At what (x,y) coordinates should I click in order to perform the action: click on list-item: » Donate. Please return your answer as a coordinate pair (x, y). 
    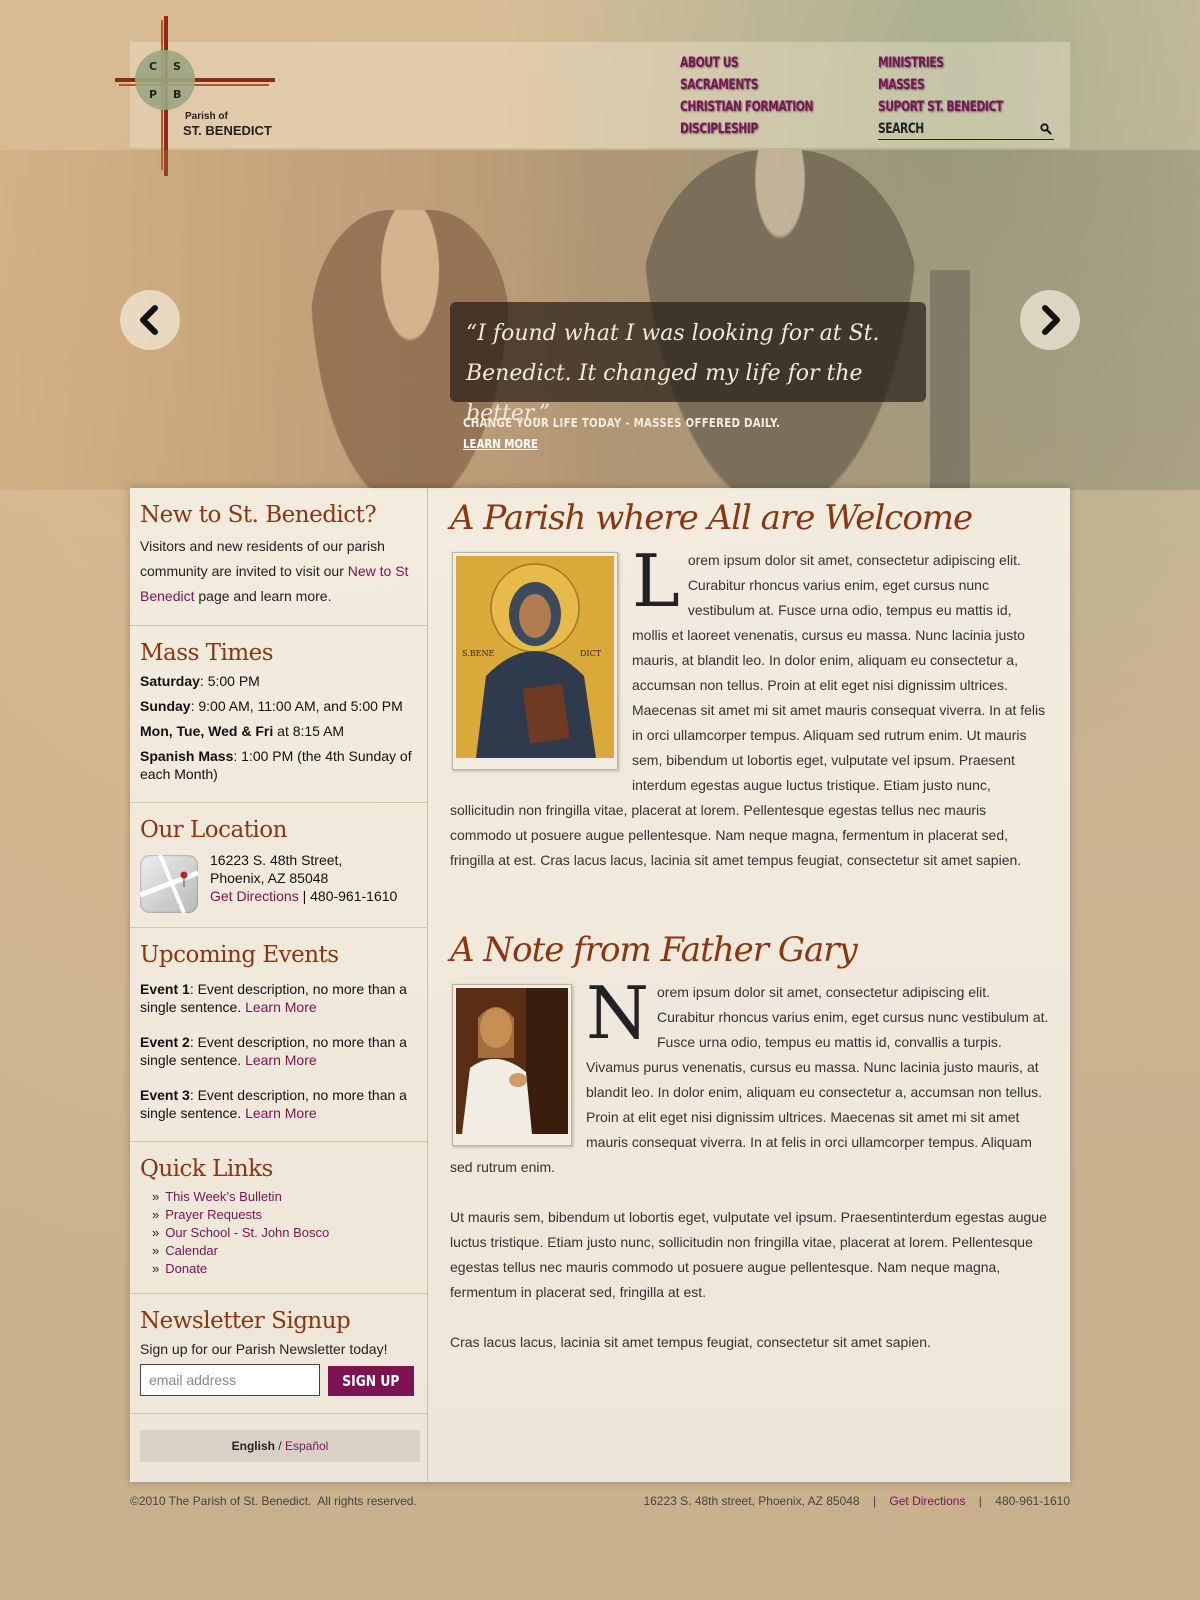
    Looking at the image, I should click on (180, 1268).